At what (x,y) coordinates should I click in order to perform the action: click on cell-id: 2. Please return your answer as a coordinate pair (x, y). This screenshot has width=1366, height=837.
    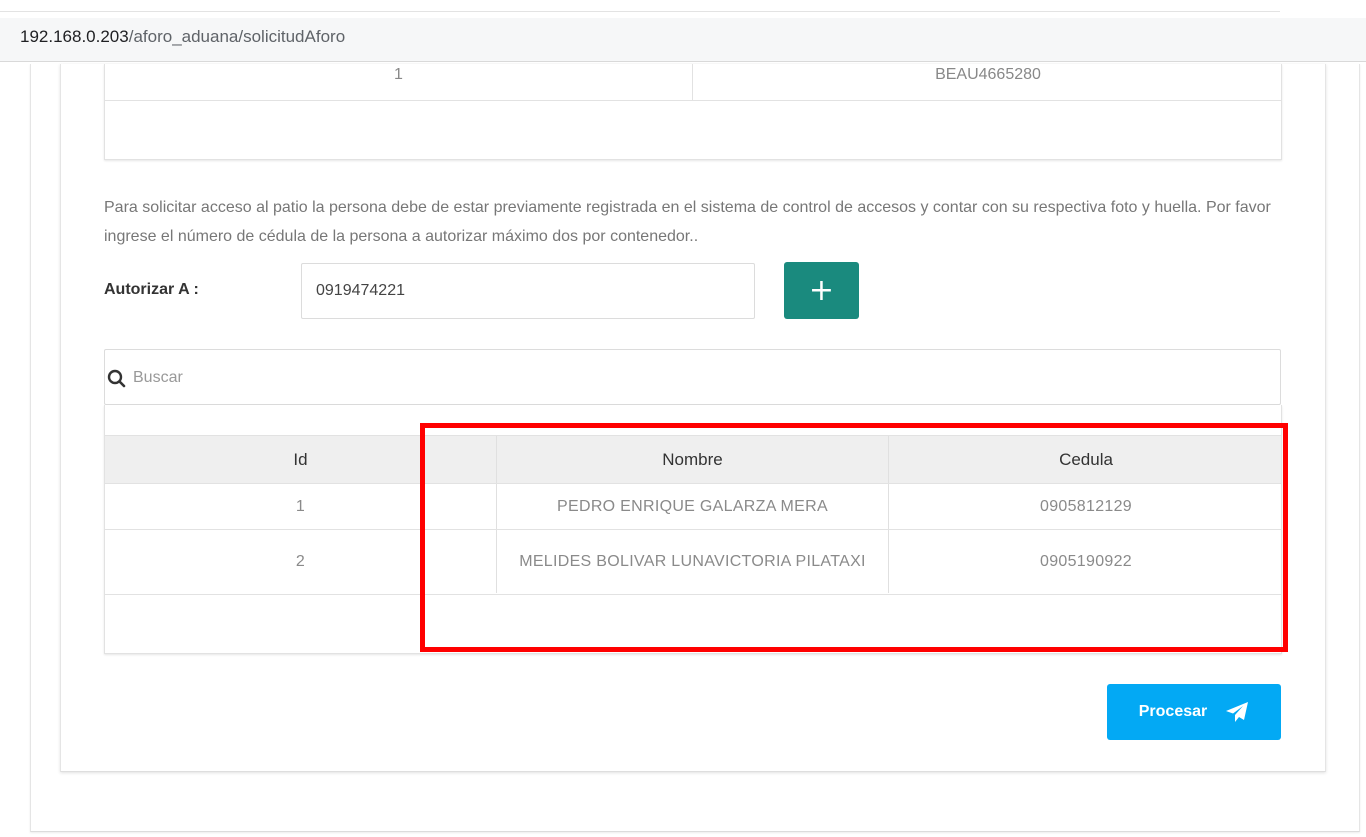
    Looking at the image, I should click on (301, 561).